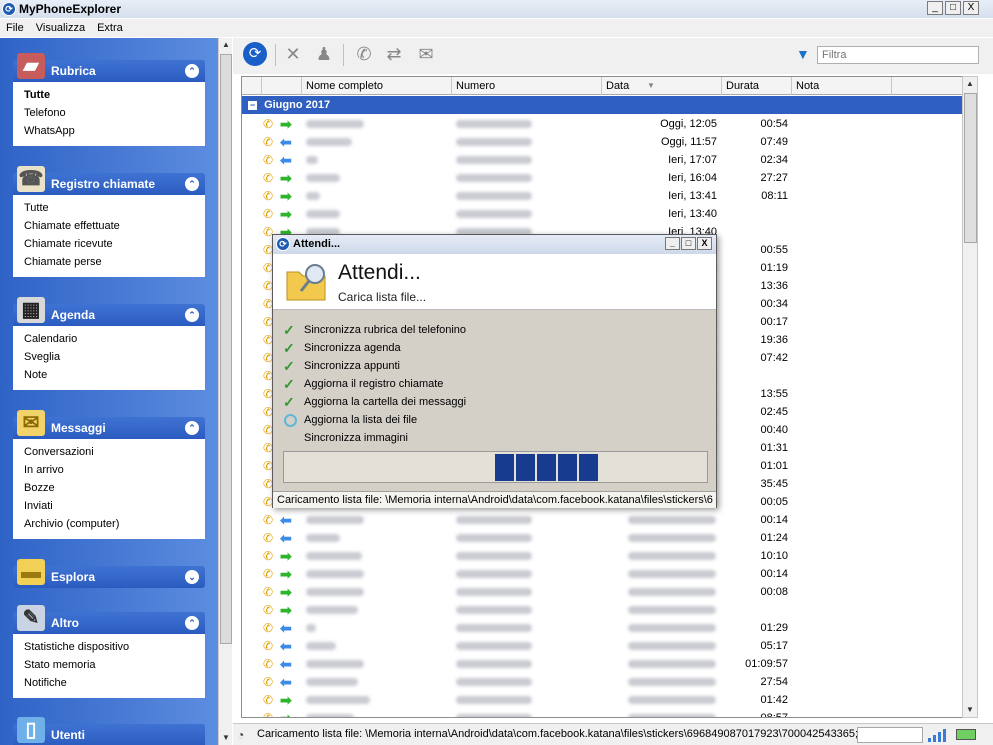 The width and height of the screenshot is (993, 745). Describe the element at coordinates (602, 160) in the screenshot. I see `table-row: ✆ ⬅ Ieri, 17:07 02:34` at that location.